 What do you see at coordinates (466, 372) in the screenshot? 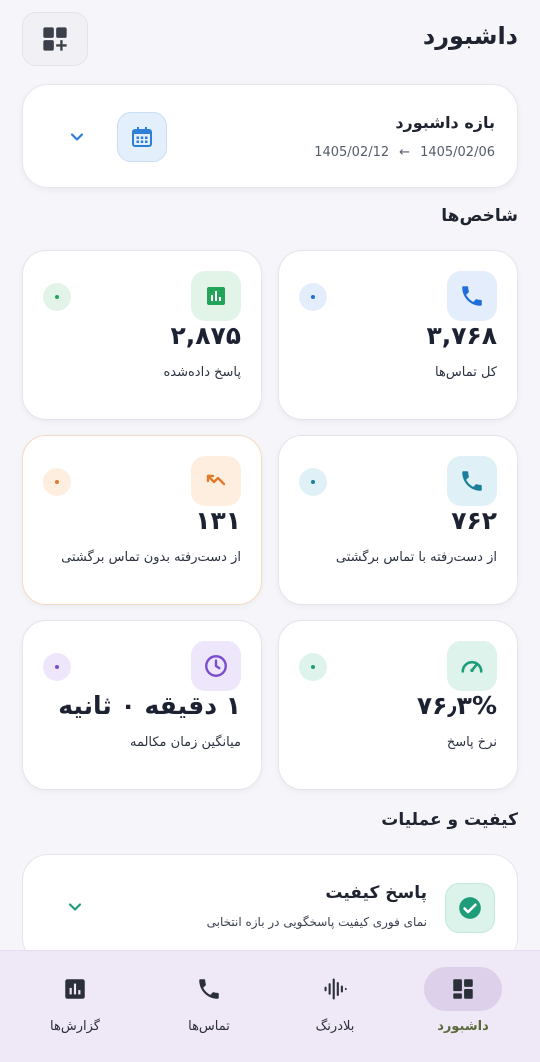
I see `kpi-label: کل تماس‌ها` at bounding box center [466, 372].